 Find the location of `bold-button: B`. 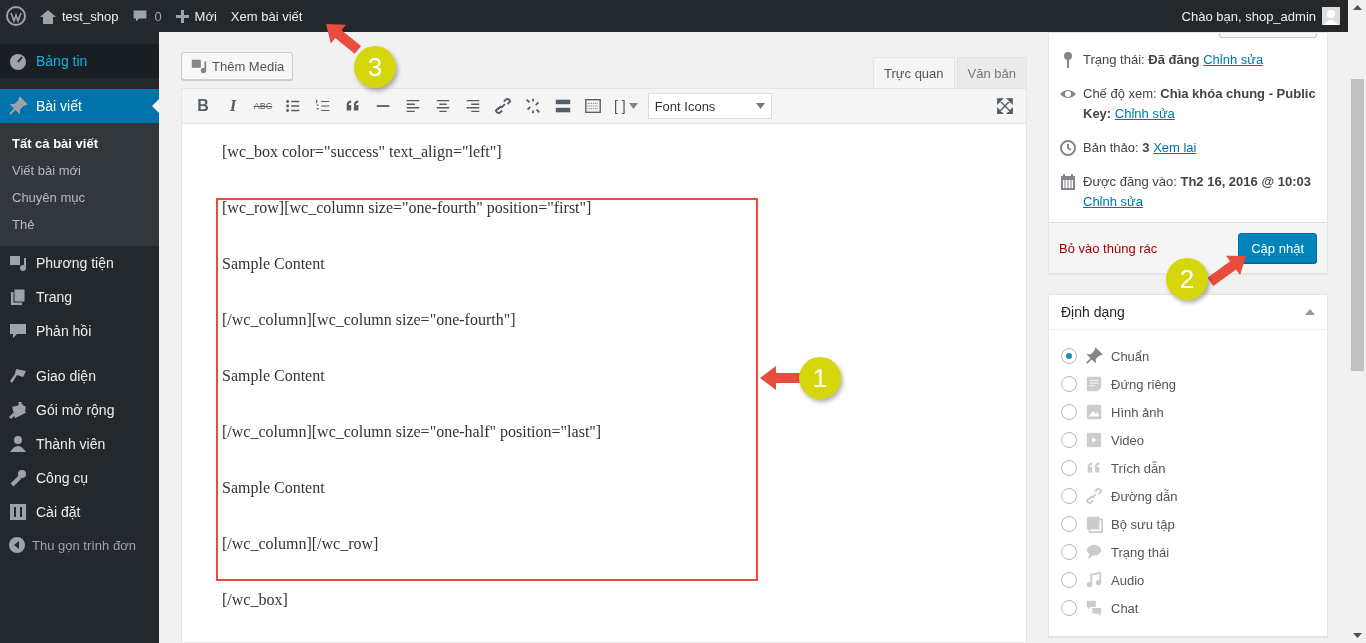

bold-button: B is located at coordinates (203, 106).